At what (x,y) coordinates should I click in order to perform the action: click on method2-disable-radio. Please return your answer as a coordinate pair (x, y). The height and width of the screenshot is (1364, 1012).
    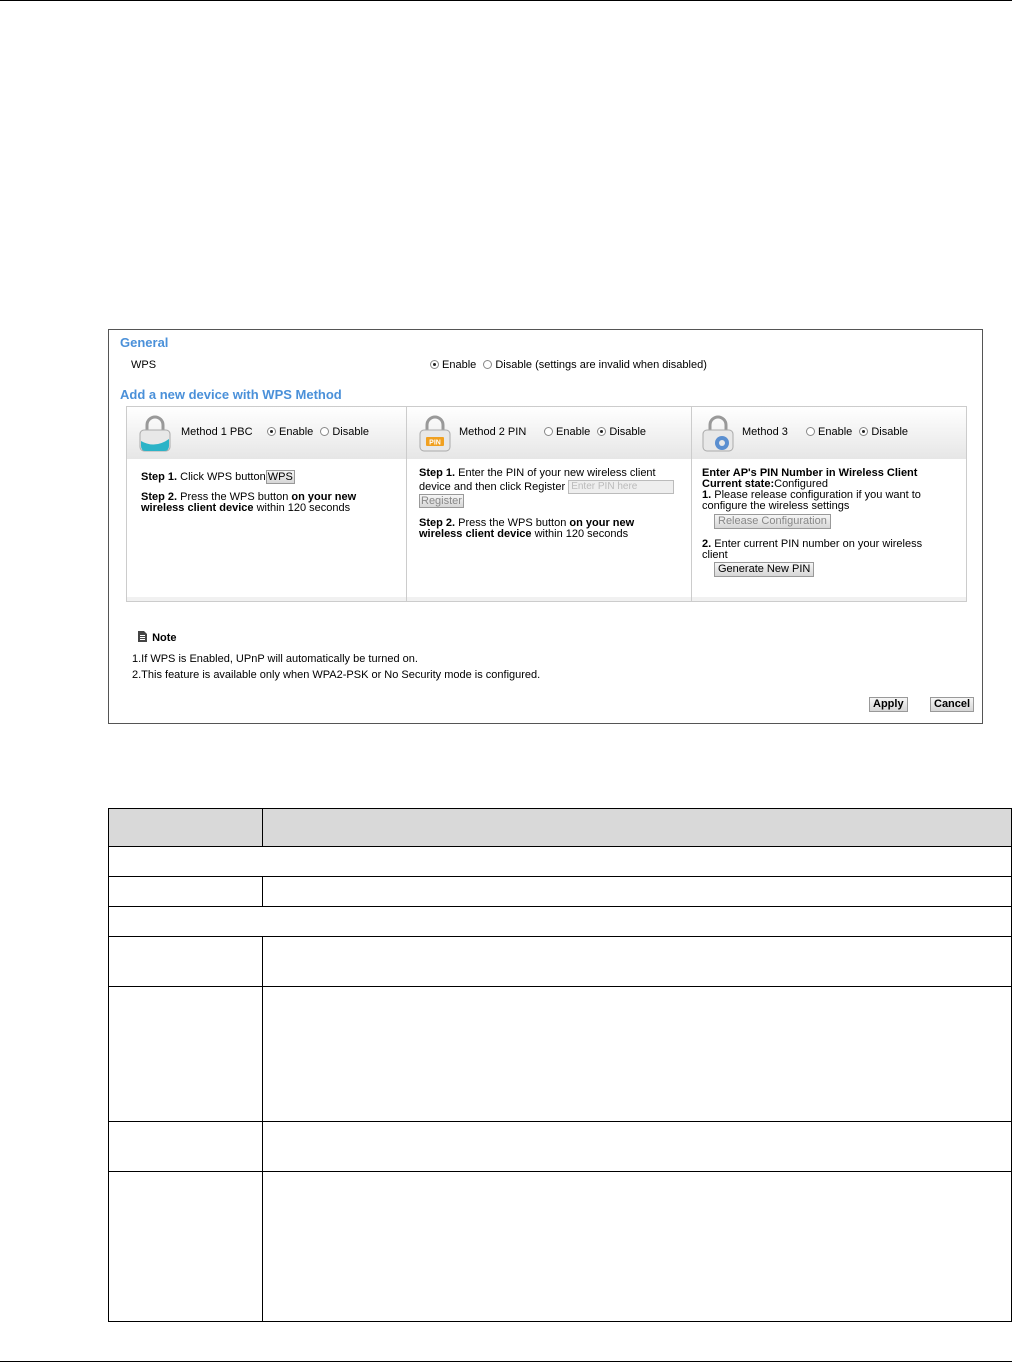
    Looking at the image, I should click on (602, 431).